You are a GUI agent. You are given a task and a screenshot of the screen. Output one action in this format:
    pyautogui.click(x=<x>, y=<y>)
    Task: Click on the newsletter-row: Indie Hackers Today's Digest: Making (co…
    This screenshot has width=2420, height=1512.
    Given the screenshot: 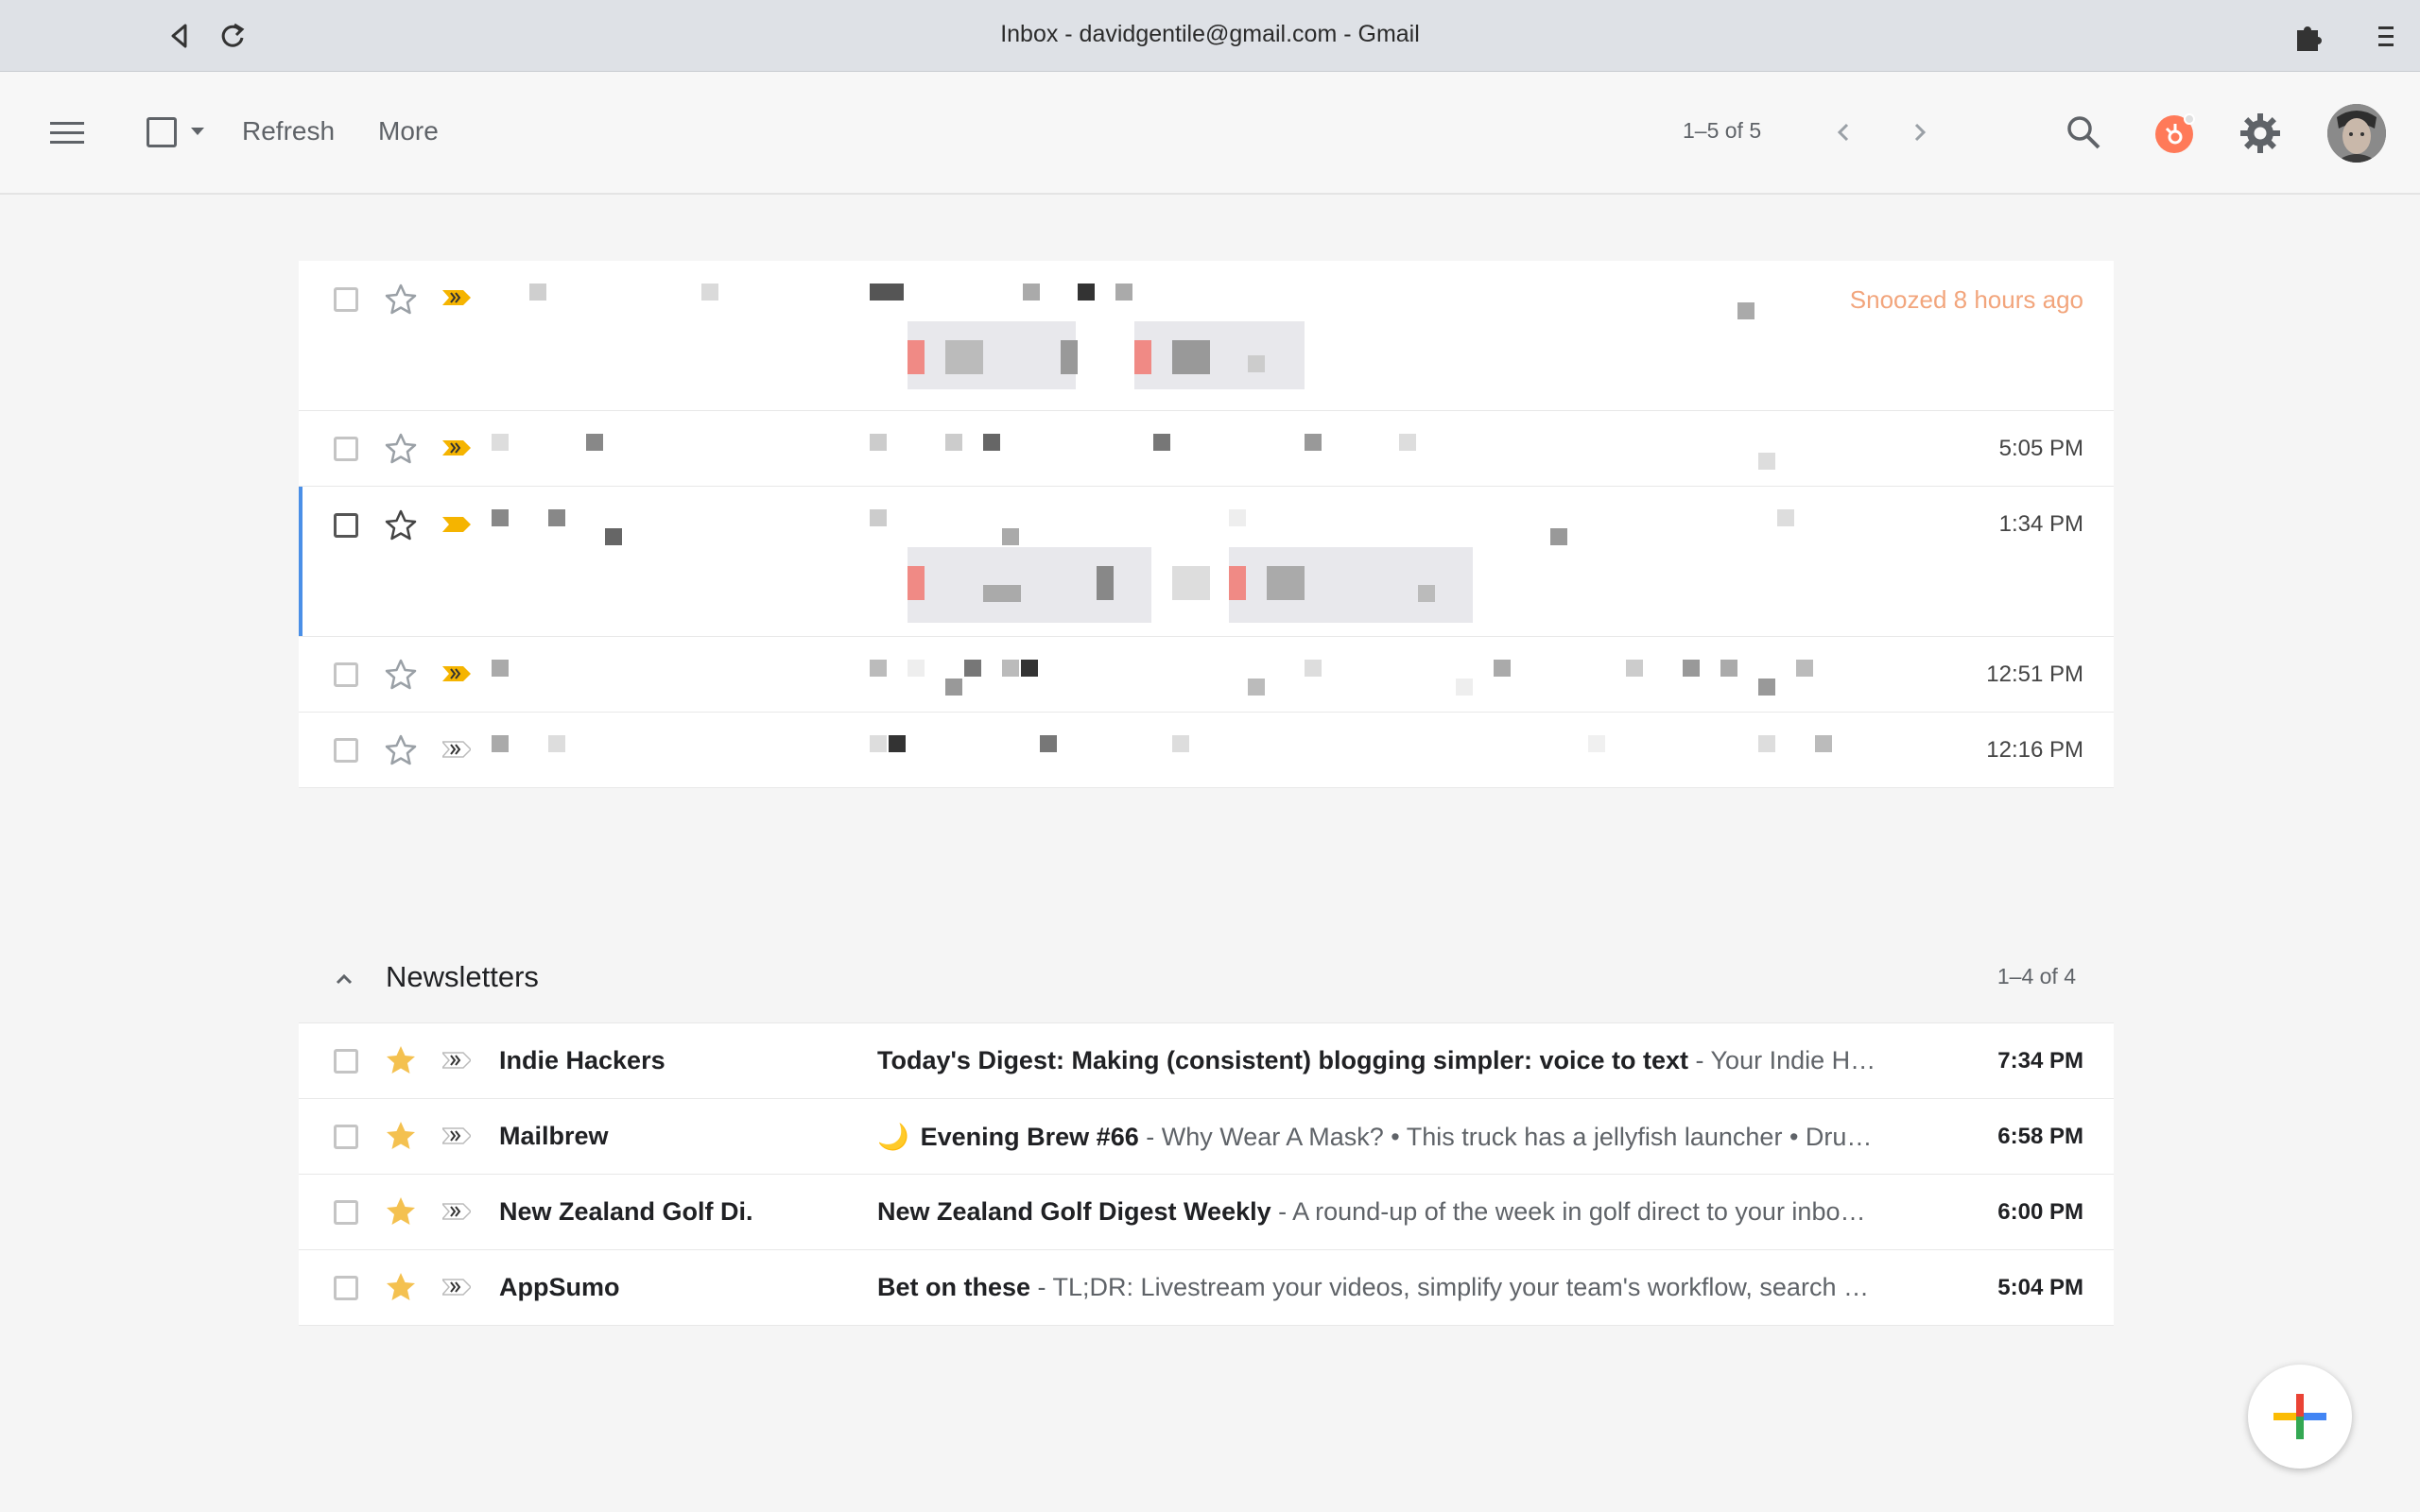 What is the action you would take?
    pyautogui.click(x=1206, y=1061)
    